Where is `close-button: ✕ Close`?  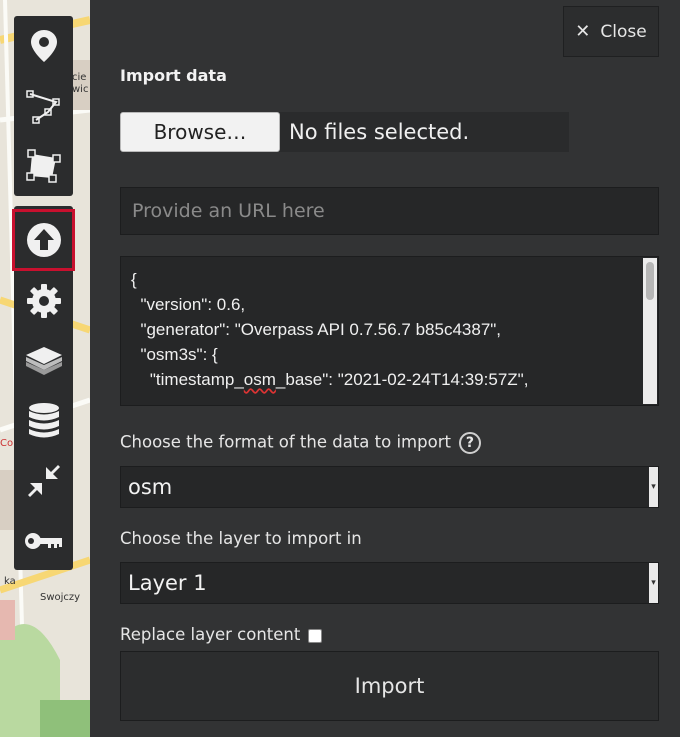
close-button: ✕ Close is located at coordinates (611, 31).